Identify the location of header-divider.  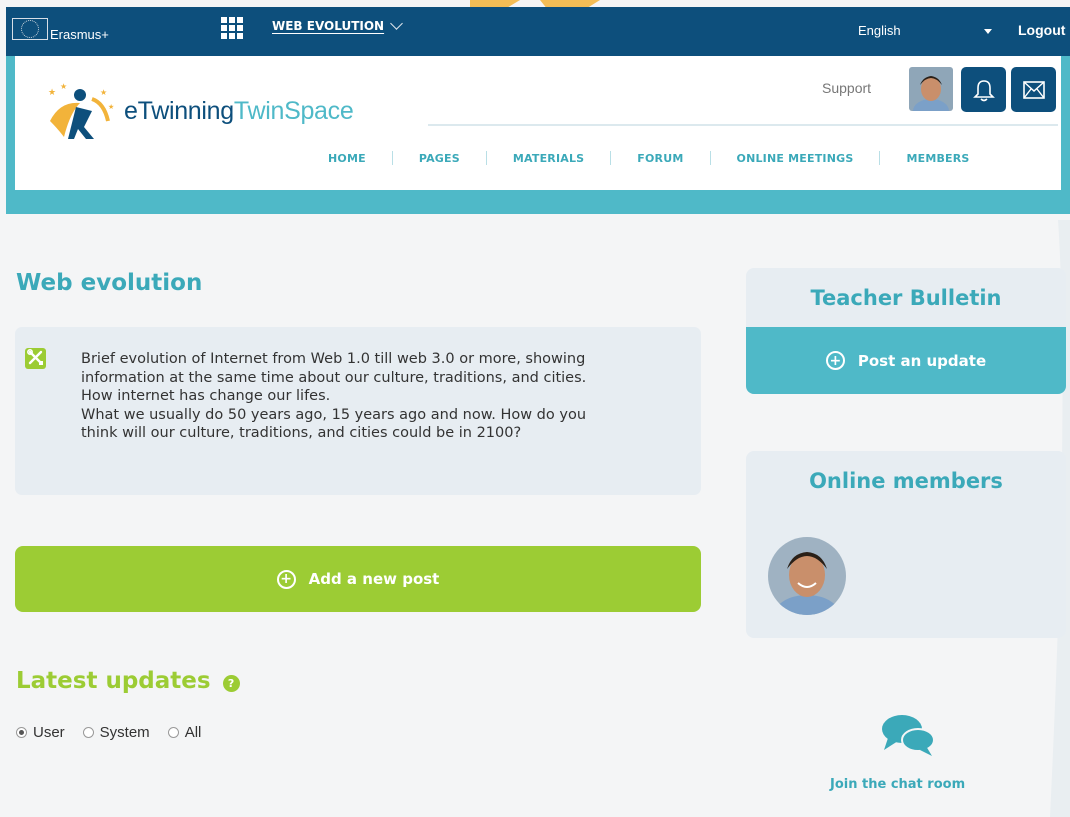
(743, 125).